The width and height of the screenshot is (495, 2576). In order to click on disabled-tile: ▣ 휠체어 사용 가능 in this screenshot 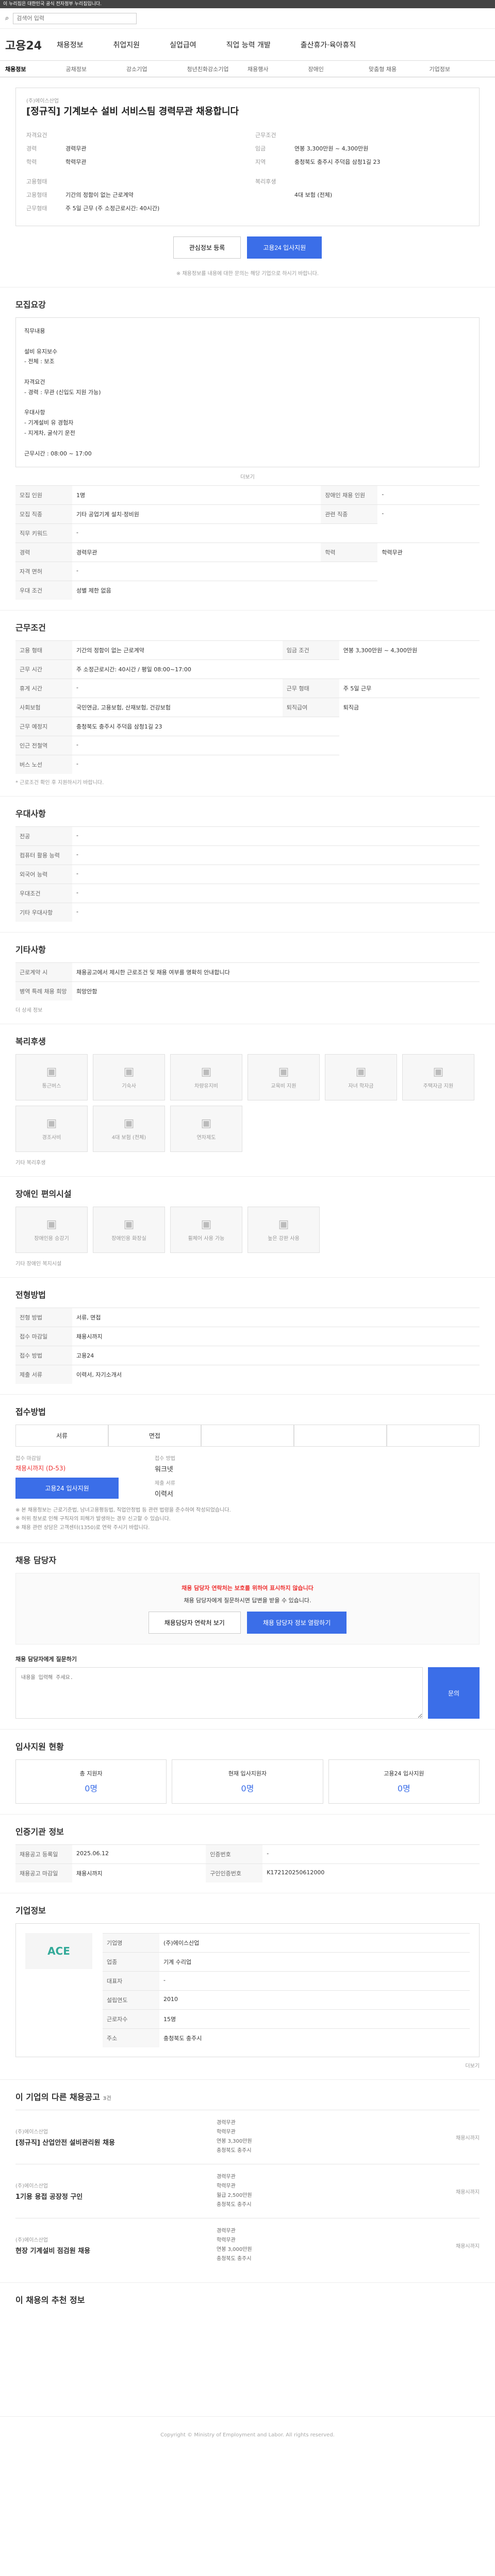, I will do `click(206, 1230)`.